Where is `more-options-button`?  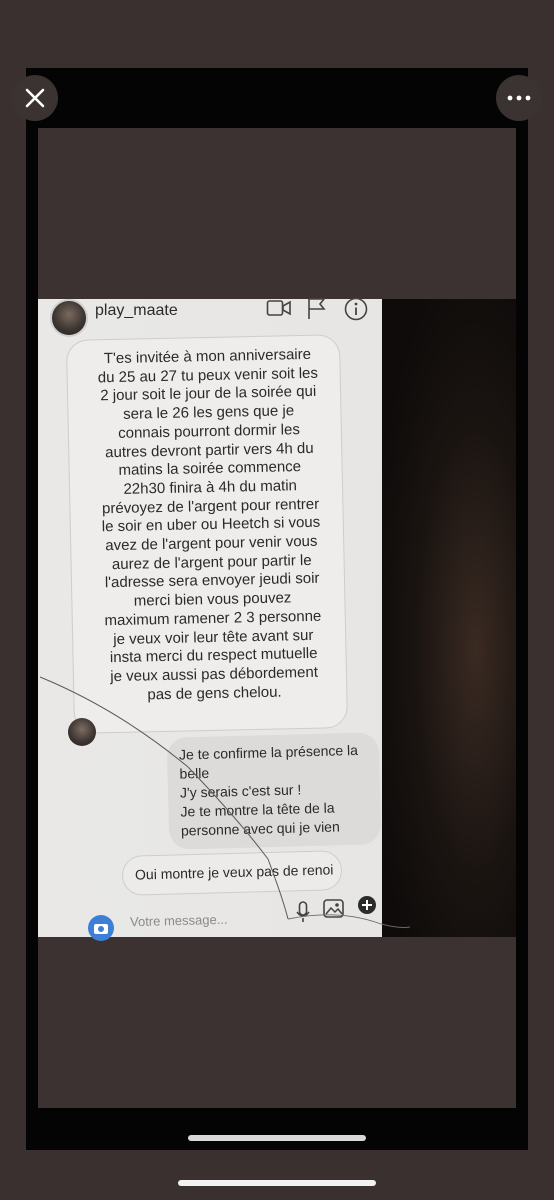
more-options-button is located at coordinates (519, 98).